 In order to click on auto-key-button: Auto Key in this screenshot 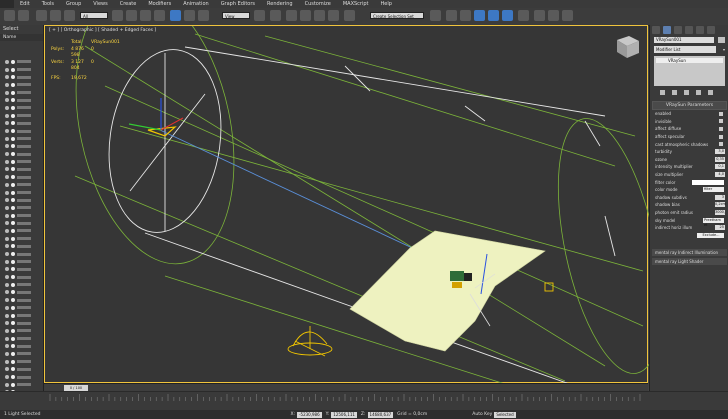, I will do `click(482, 414)`.